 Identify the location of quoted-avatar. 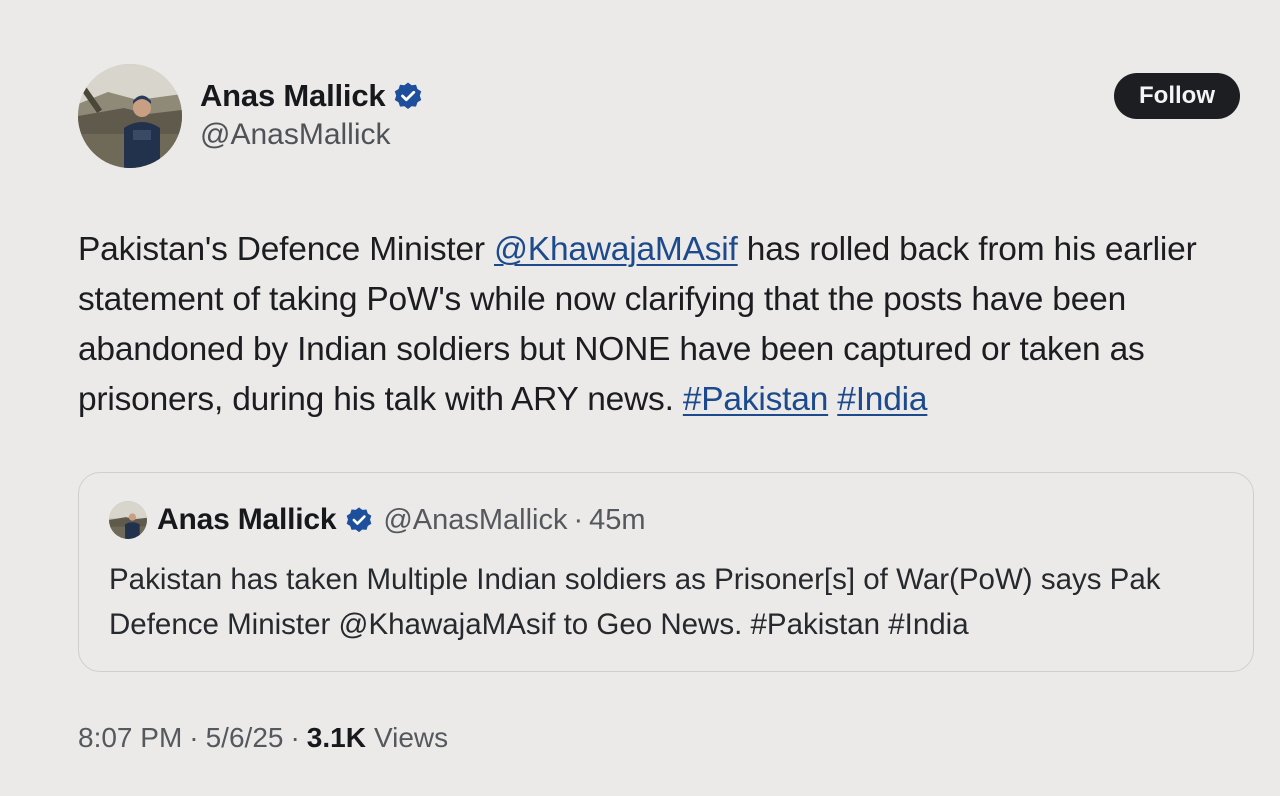
(128, 520).